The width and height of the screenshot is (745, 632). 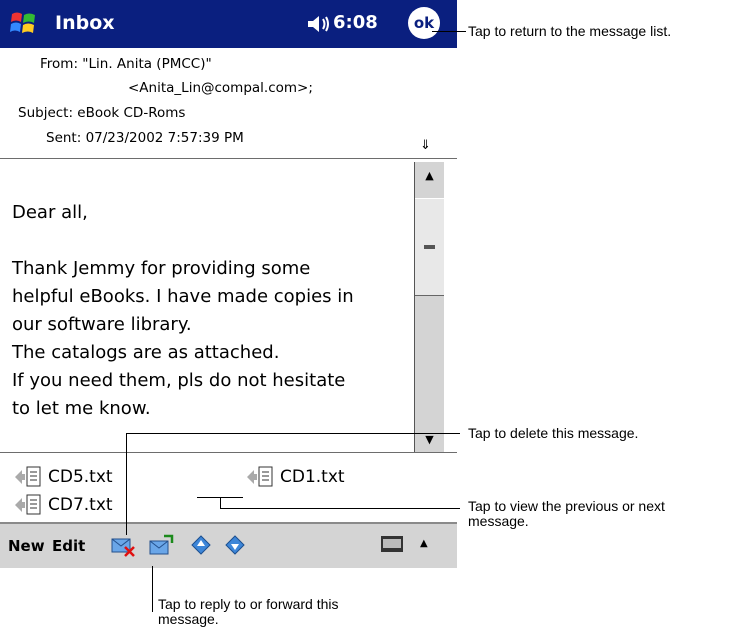 I want to click on callout-return: Tap to return to the message list., so click(x=570, y=31).